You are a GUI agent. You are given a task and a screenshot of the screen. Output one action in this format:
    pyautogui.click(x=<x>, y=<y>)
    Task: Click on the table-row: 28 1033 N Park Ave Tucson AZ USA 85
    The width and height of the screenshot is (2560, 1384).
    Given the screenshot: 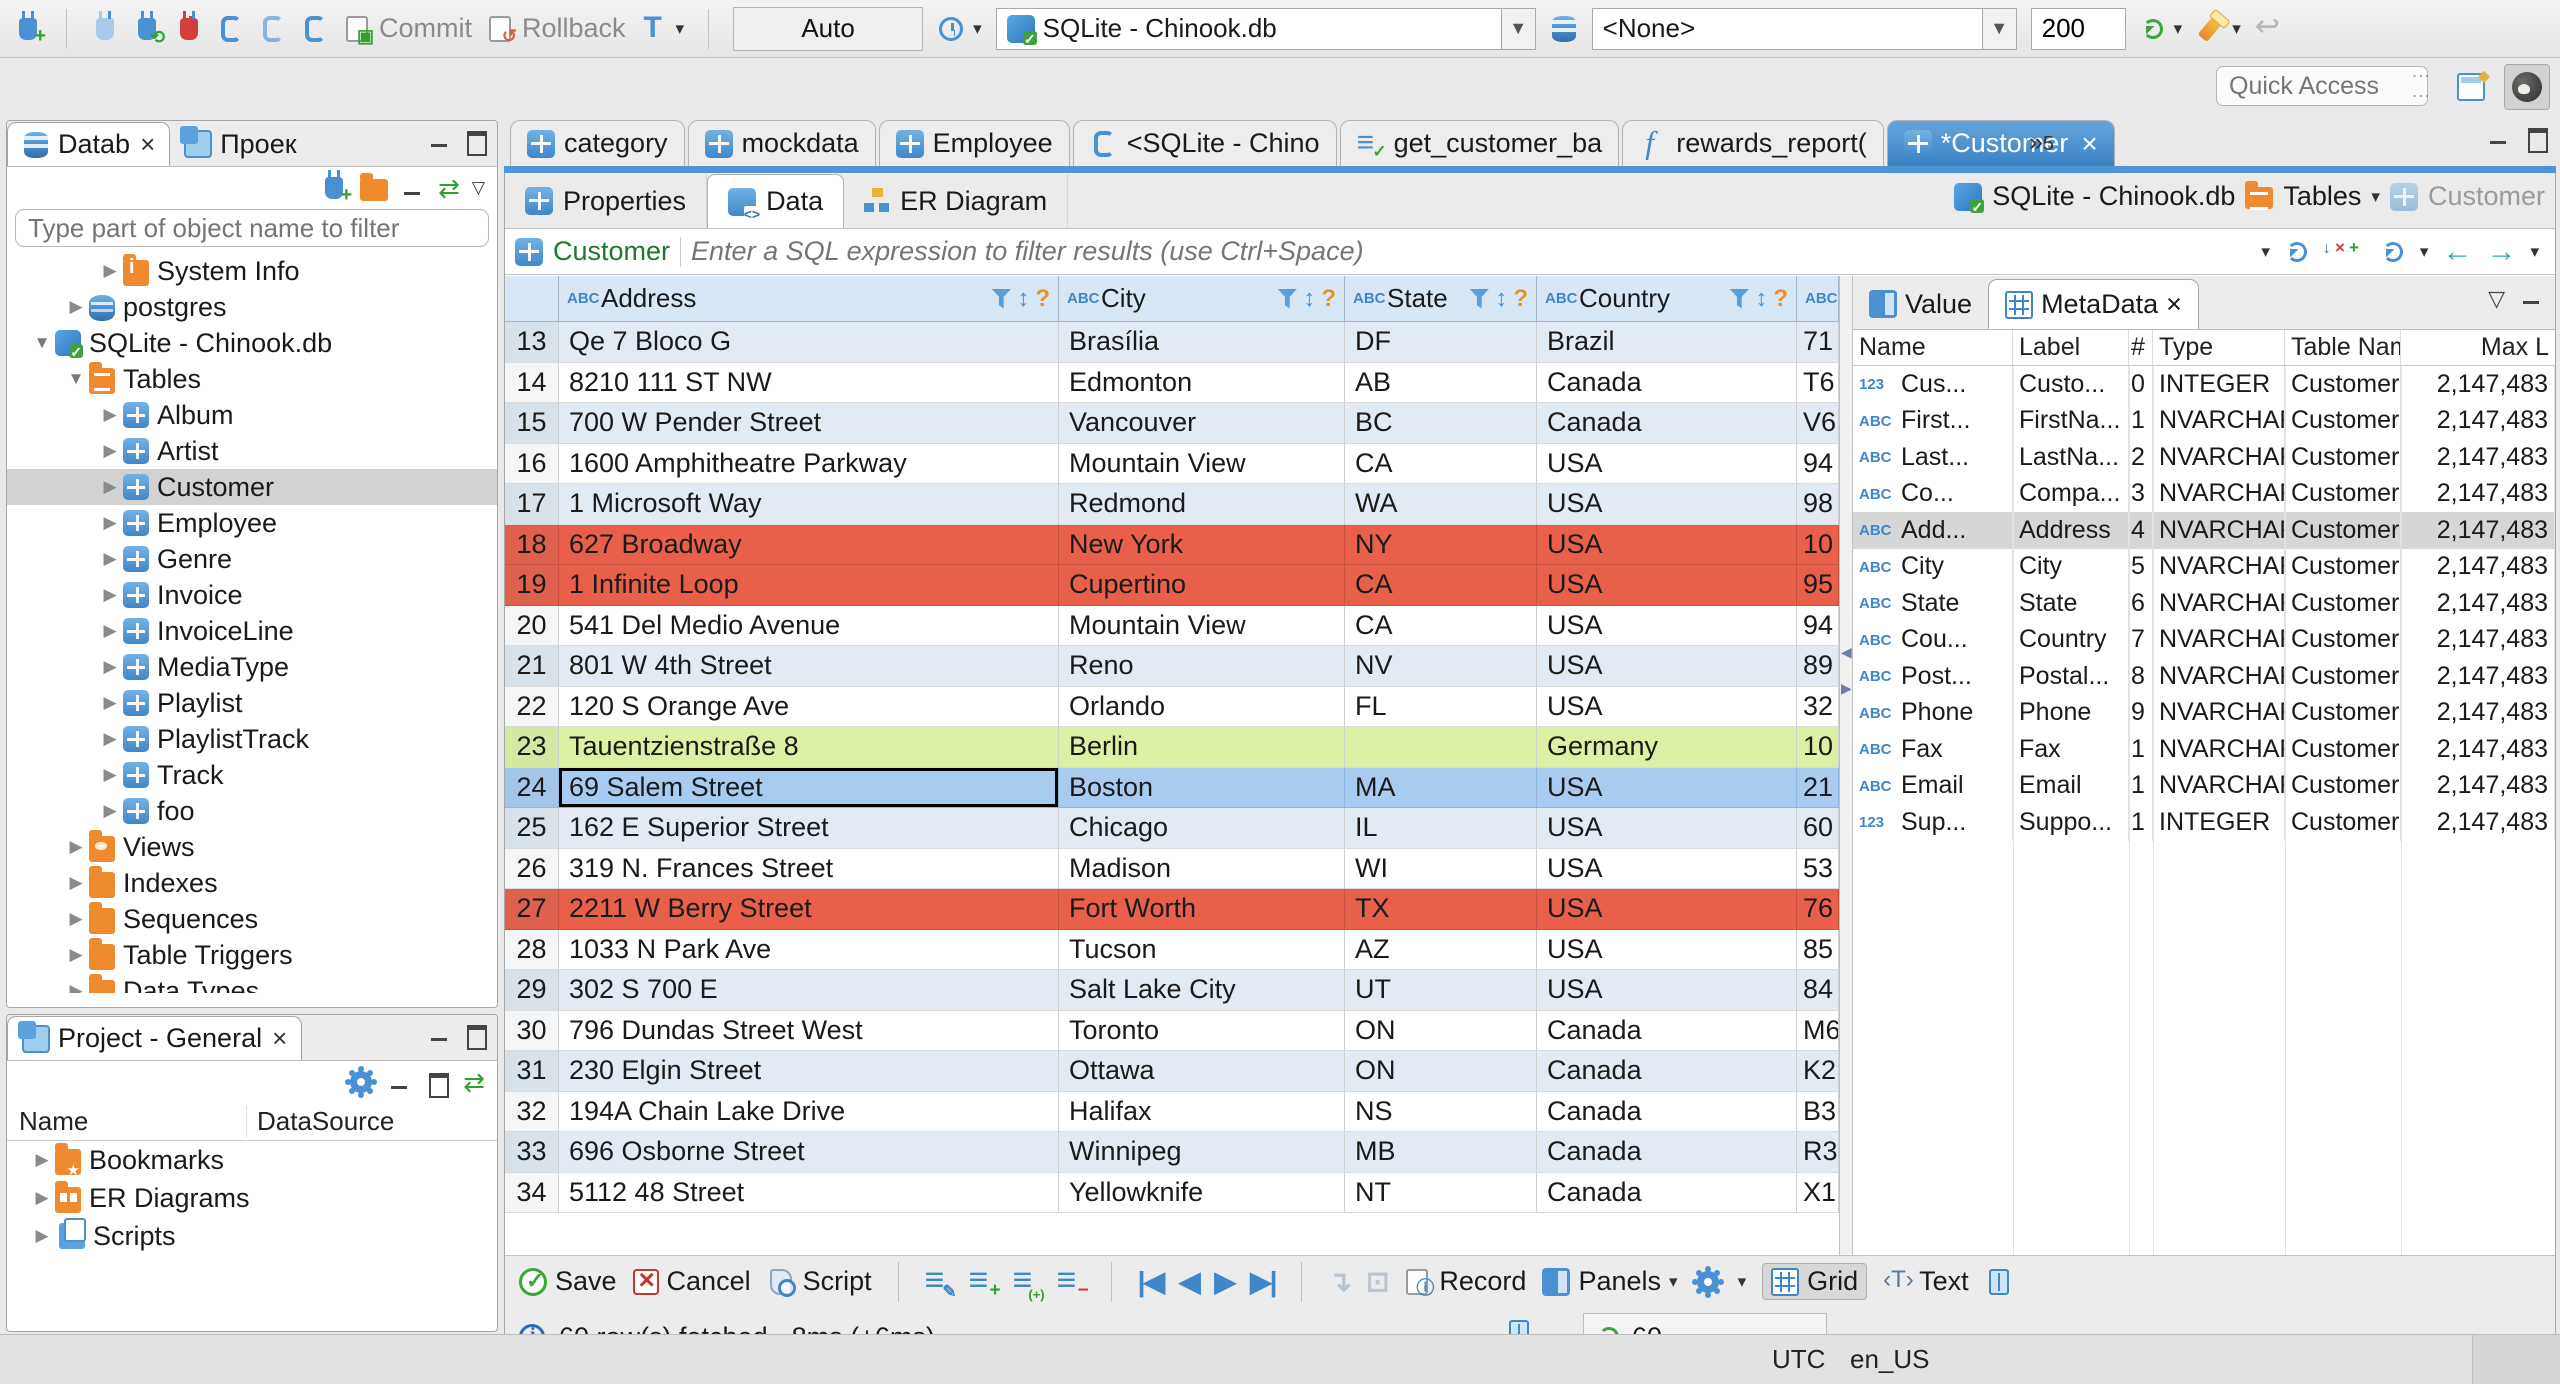 What is the action you would take?
    pyautogui.click(x=1172, y=949)
    